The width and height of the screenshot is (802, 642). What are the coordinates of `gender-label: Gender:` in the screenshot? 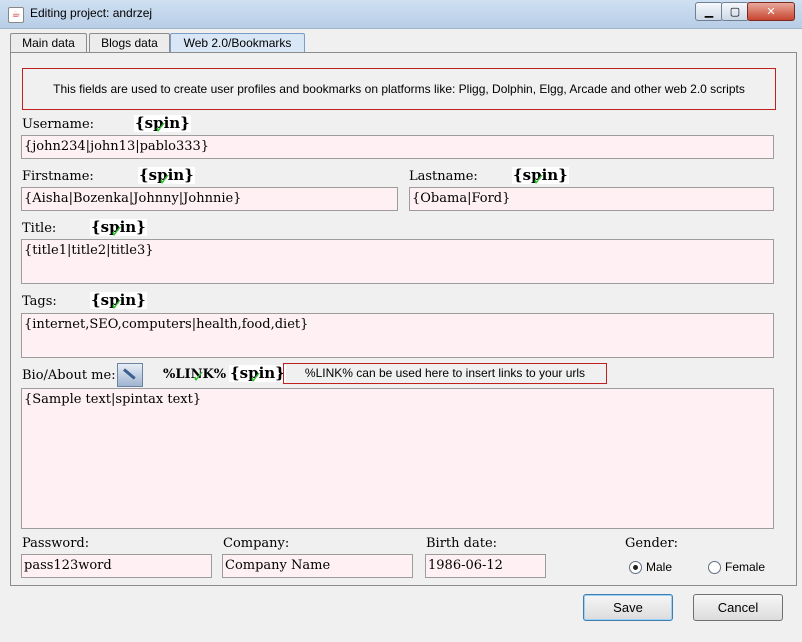 It's located at (652, 543).